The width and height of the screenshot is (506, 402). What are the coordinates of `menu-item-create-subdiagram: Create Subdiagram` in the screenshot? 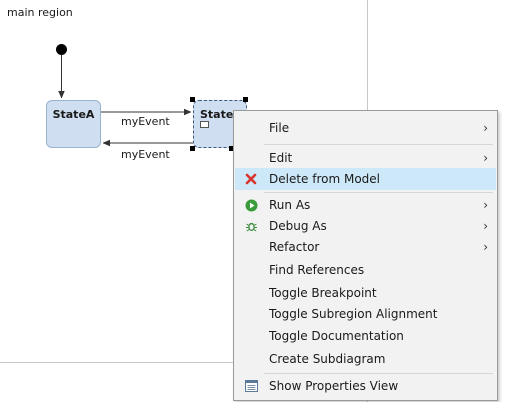 It's located at (365, 359).